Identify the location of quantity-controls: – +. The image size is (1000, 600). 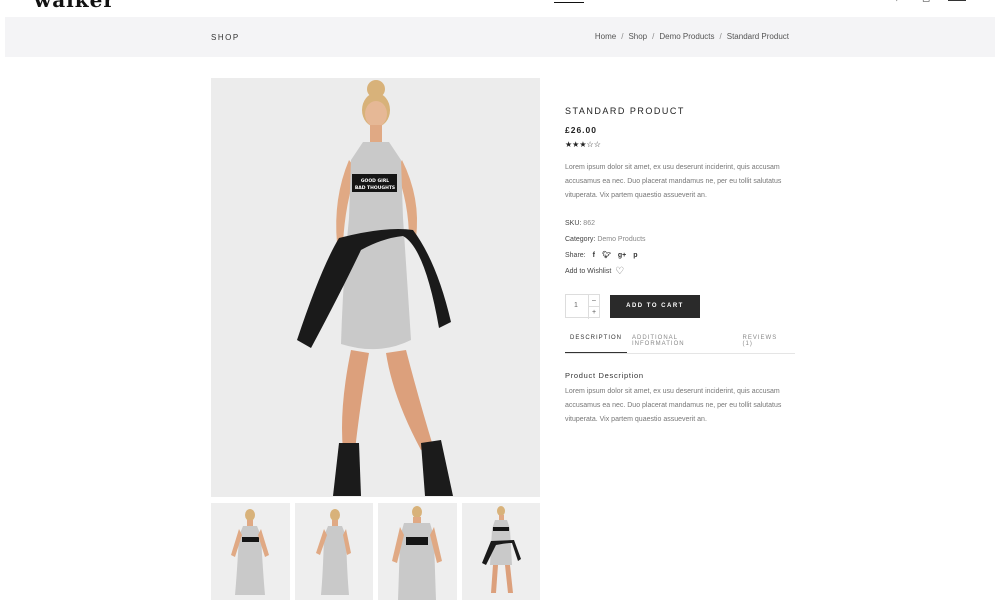
(593, 307).